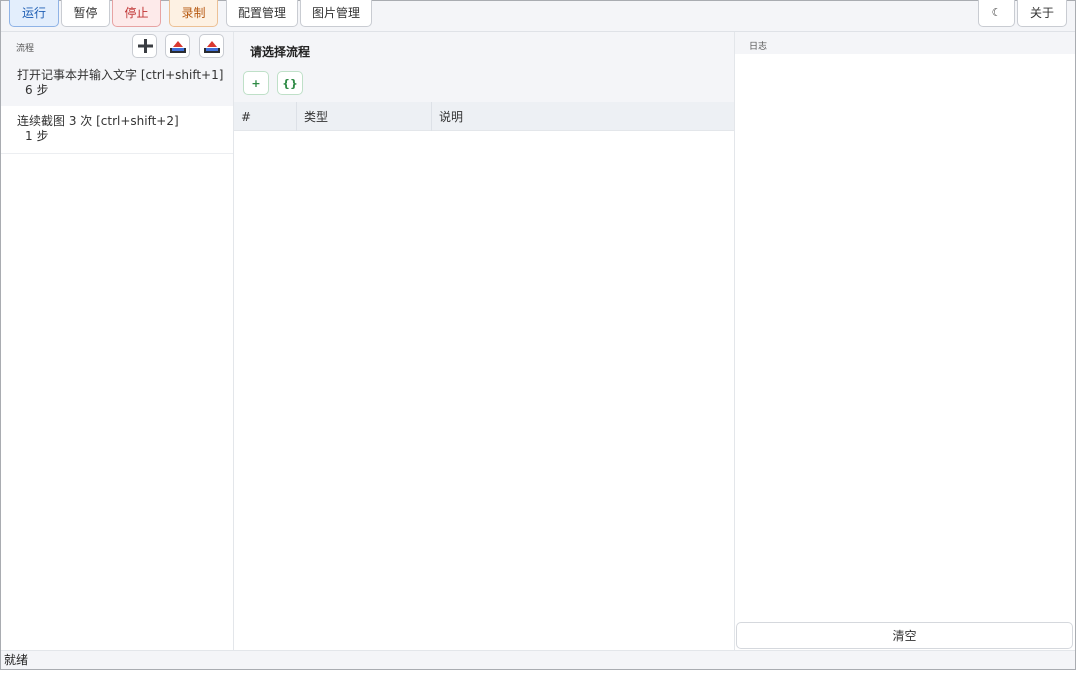 Image resolution: width=1080 pixels, height=674 pixels. I want to click on image-manager-button: 图片管理, so click(336, 13).